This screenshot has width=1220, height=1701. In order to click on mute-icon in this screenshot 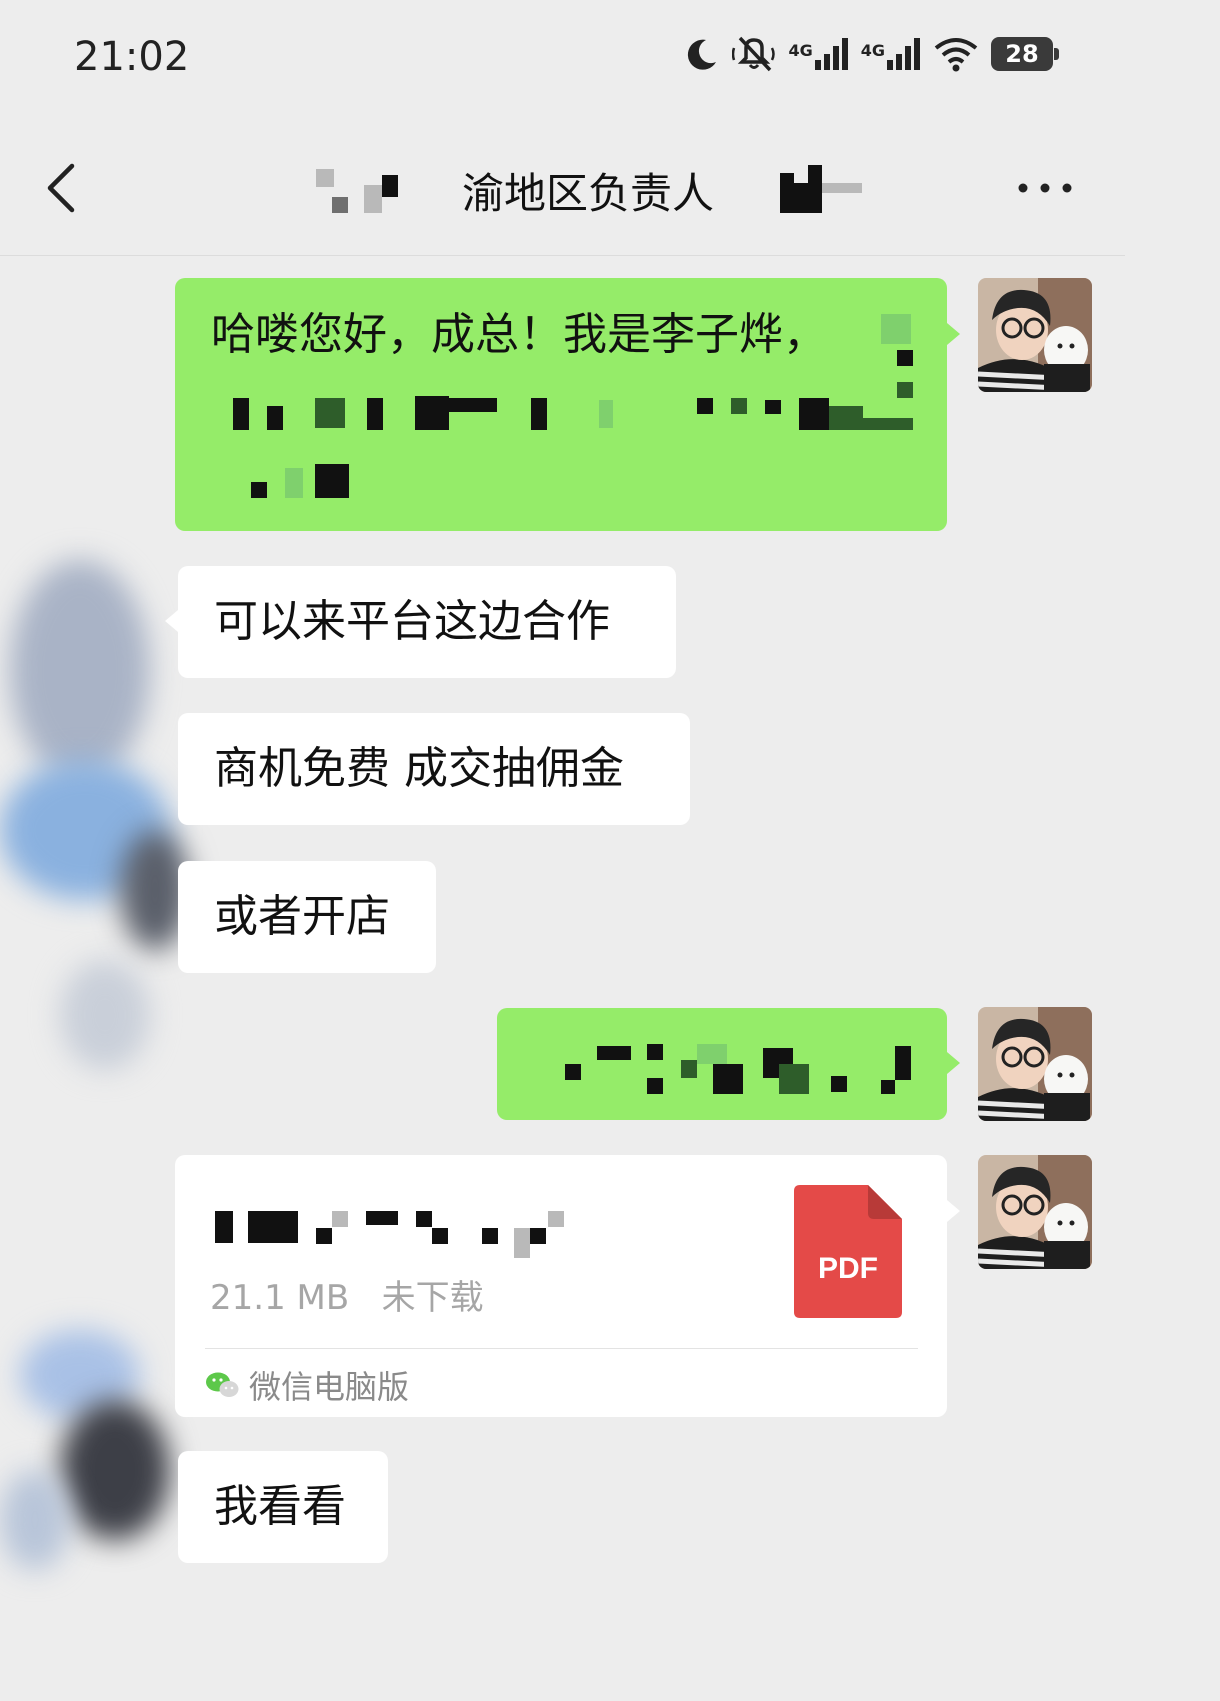, I will do `click(754, 54)`.